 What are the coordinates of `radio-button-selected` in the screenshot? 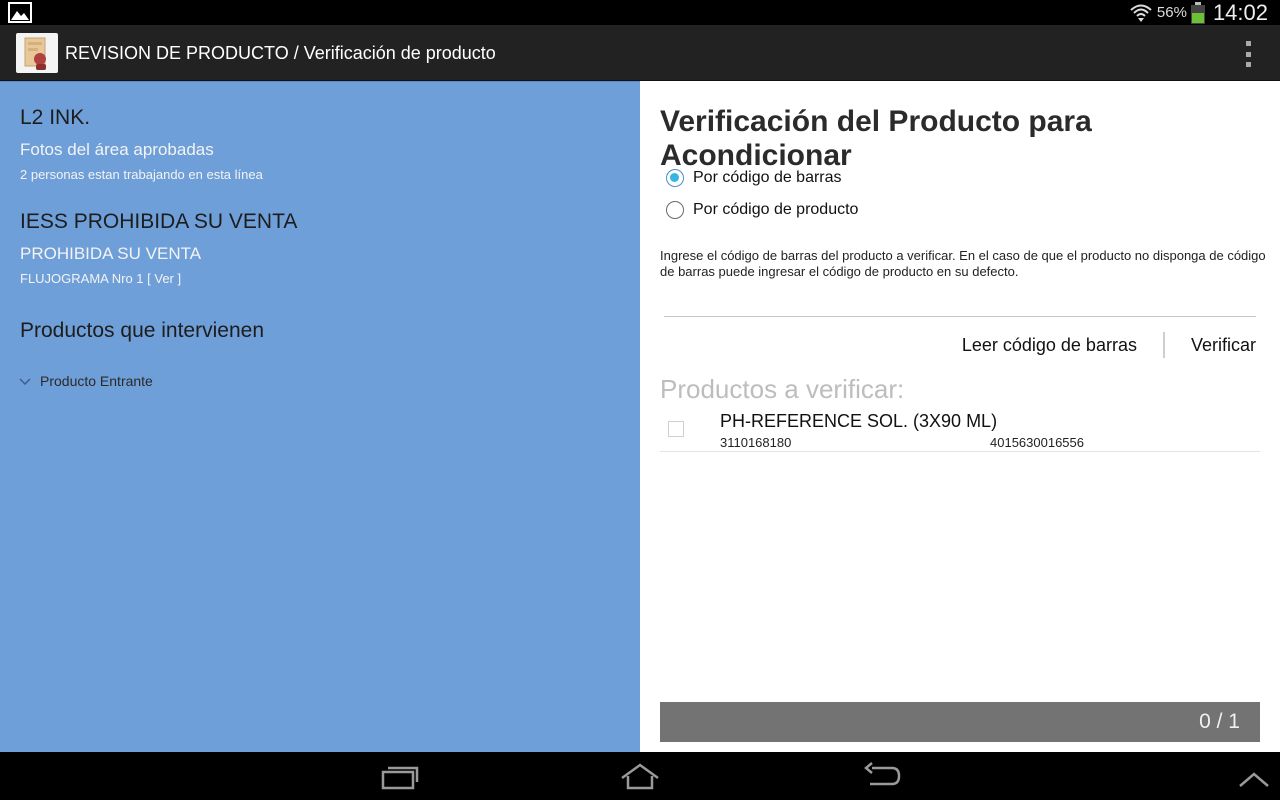 It's located at (675, 178).